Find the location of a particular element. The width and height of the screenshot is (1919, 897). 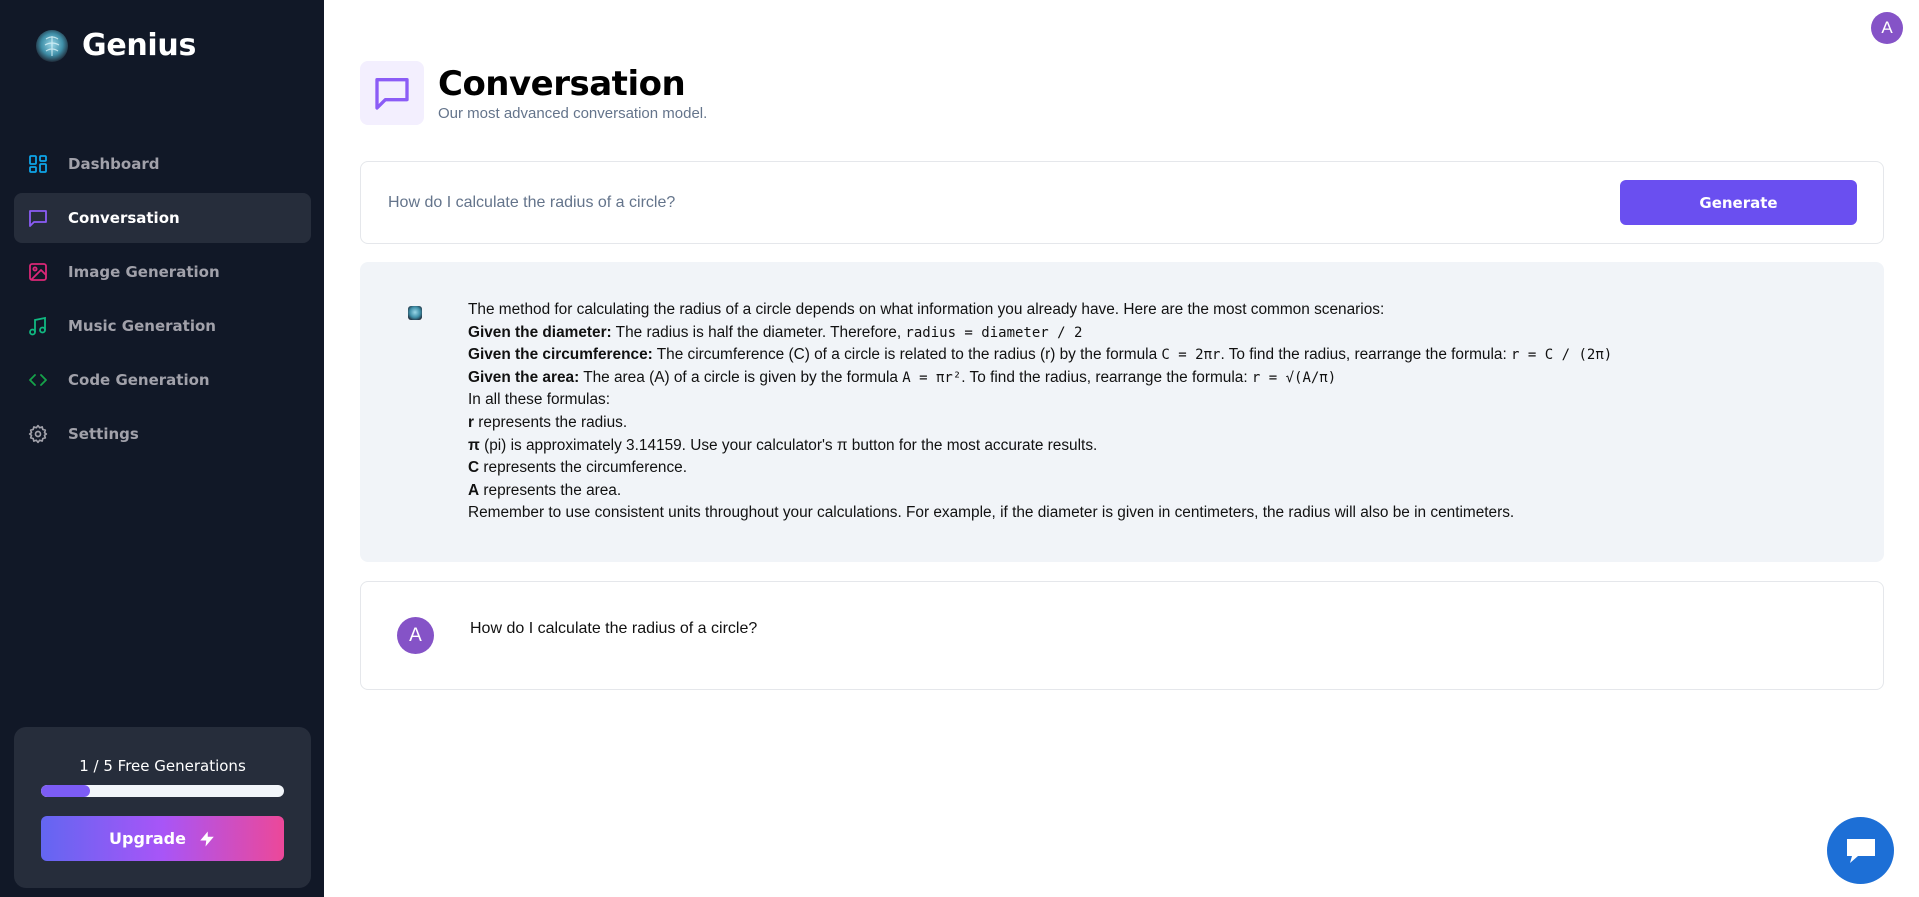

c-definition: C represents the circumference. is located at coordinates (577, 468).